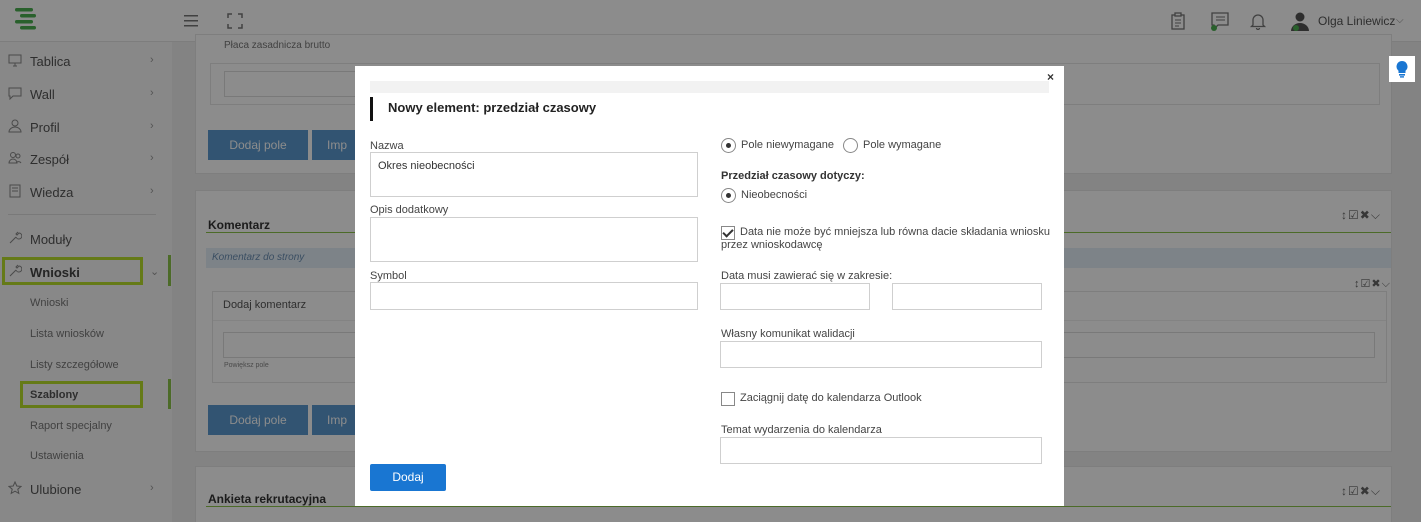 The height and width of the screenshot is (522, 1421). Describe the element at coordinates (801, 430) in the screenshot. I see `event-subject-label: Temat wydarzenia do kalendarza` at that location.